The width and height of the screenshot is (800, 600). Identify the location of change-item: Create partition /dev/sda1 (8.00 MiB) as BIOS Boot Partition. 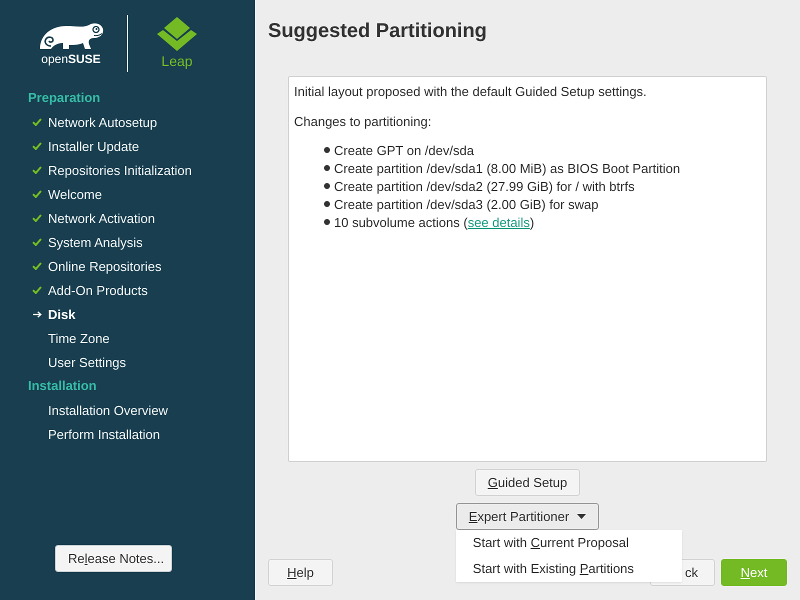
(507, 168).